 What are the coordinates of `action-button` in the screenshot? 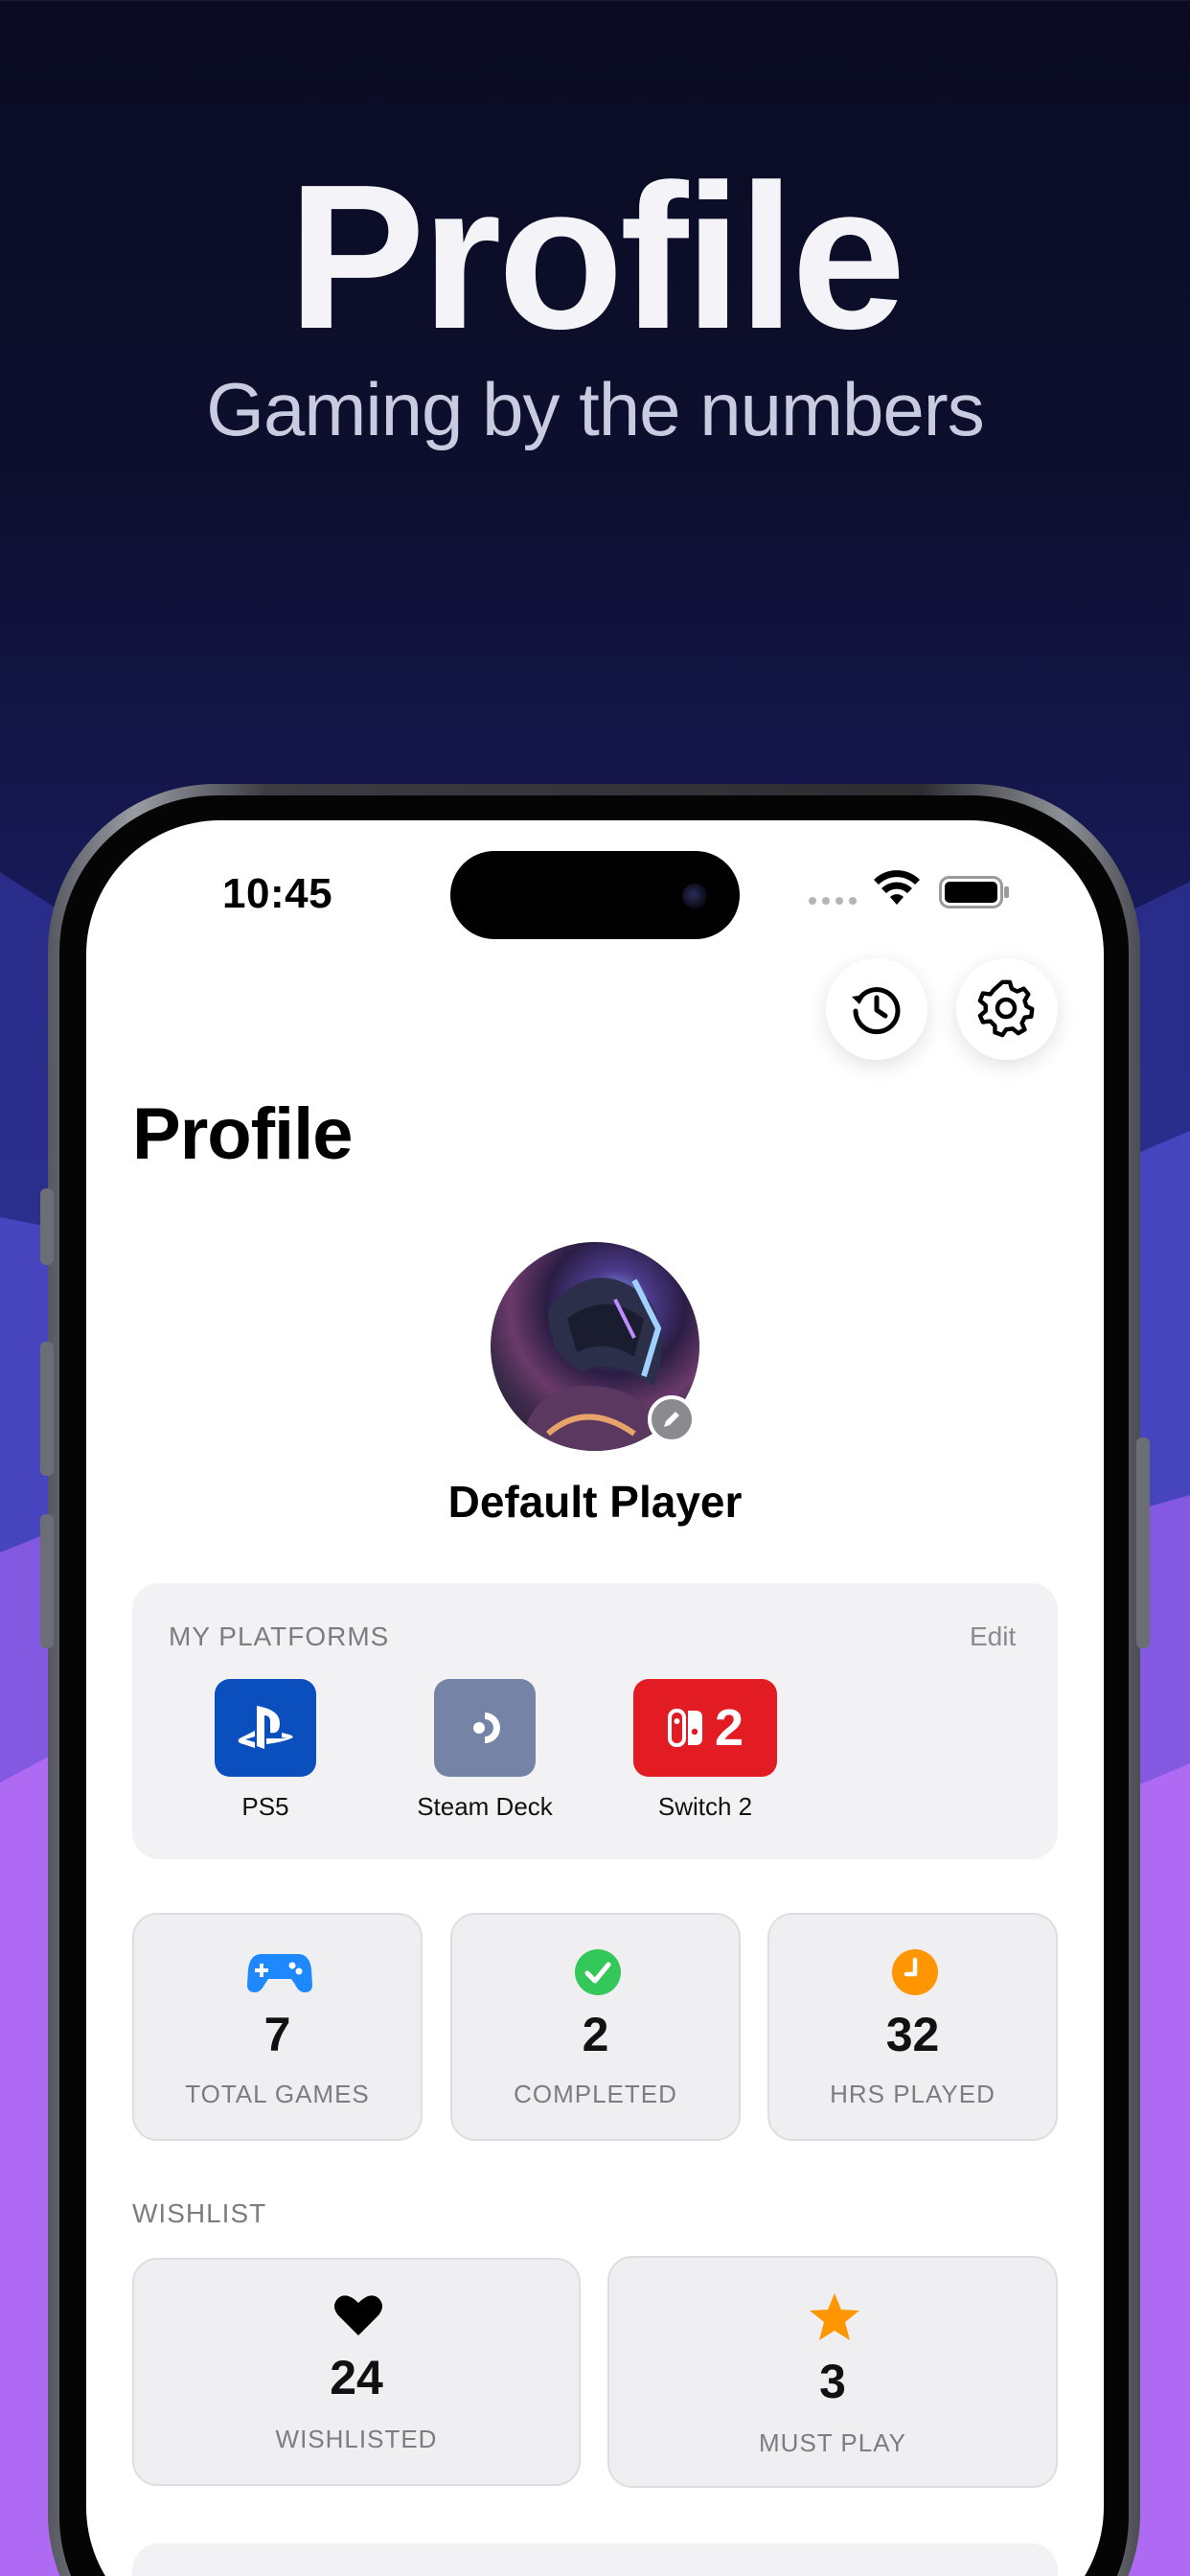 It's located at (47, 1226).